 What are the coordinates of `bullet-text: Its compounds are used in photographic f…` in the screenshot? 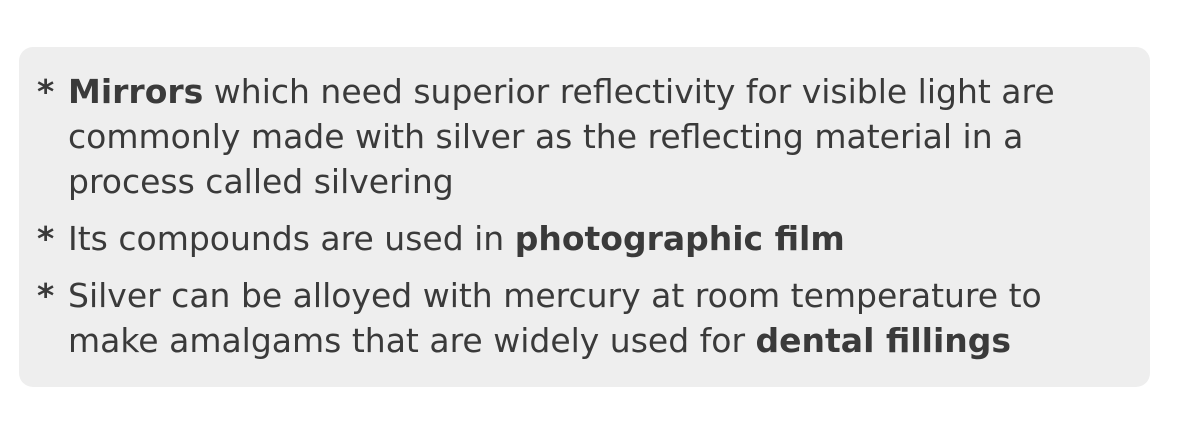 It's located at (599, 238).